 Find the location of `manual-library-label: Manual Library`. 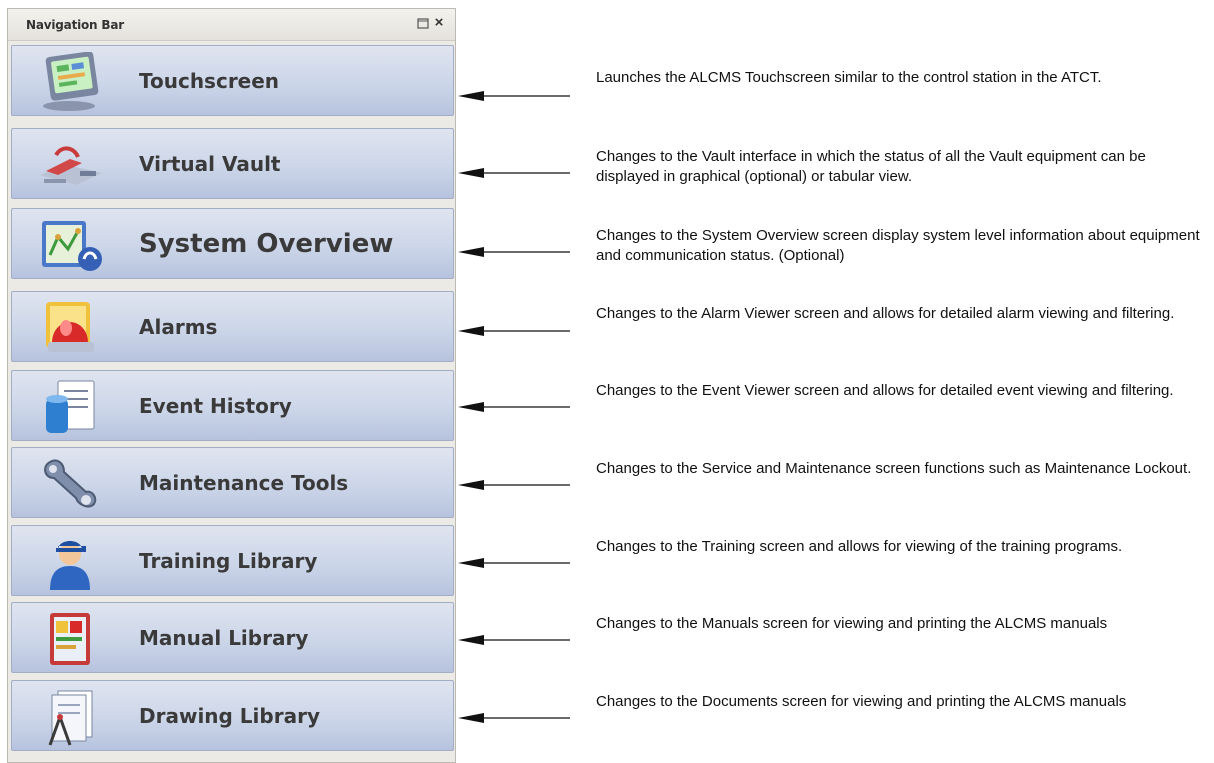

manual-library-label: Manual Library is located at coordinates (224, 637).